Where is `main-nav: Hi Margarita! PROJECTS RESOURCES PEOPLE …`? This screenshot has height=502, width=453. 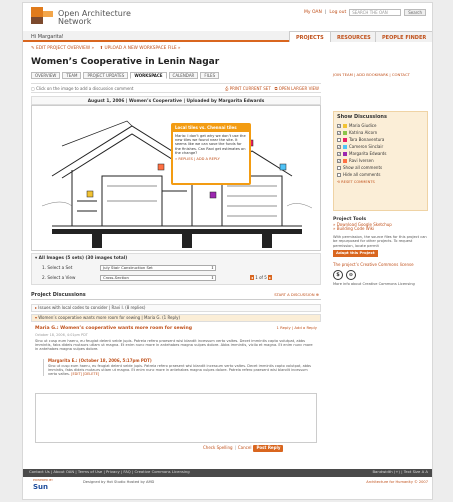 main-nav: Hi Margarita! PROJECTS RESOURCES PEOPLE … is located at coordinates (227, 36).